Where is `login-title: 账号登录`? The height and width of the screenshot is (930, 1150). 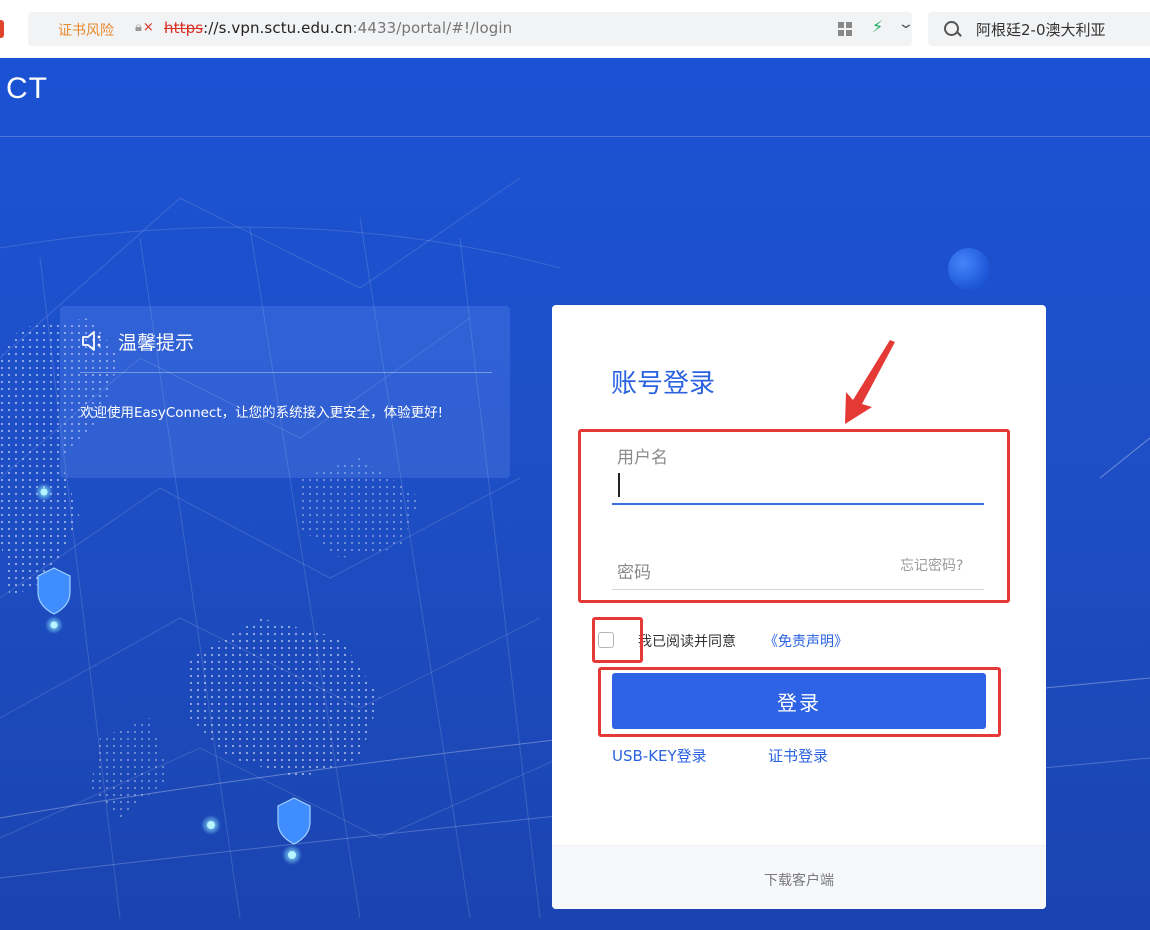
login-title: 账号登录 is located at coordinates (663, 384).